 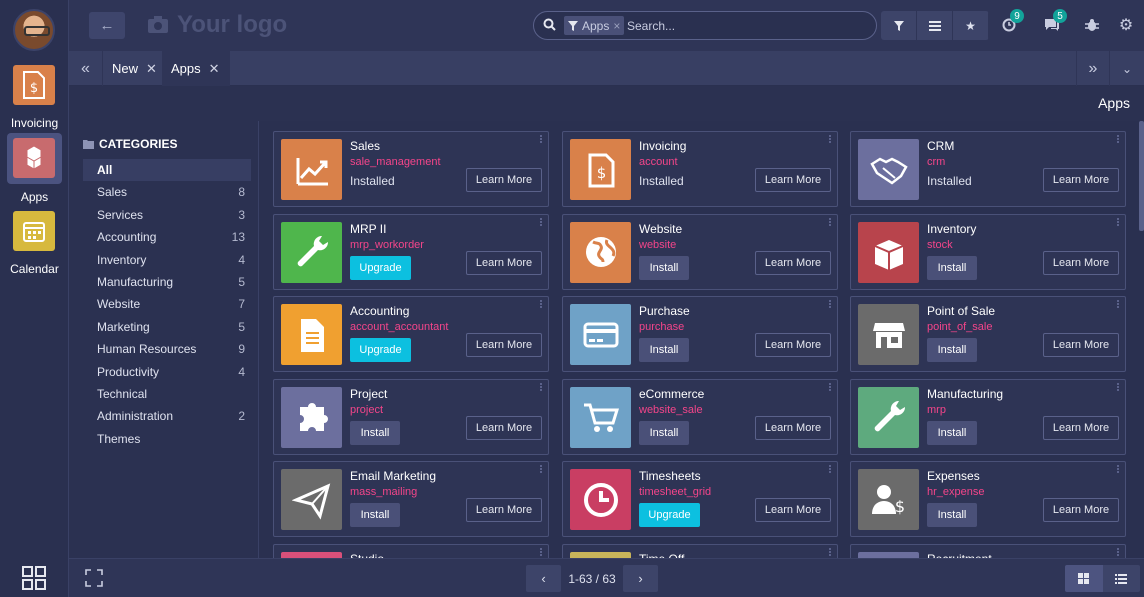 I want to click on facet-remove-icon: ×, so click(x=616, y=26).